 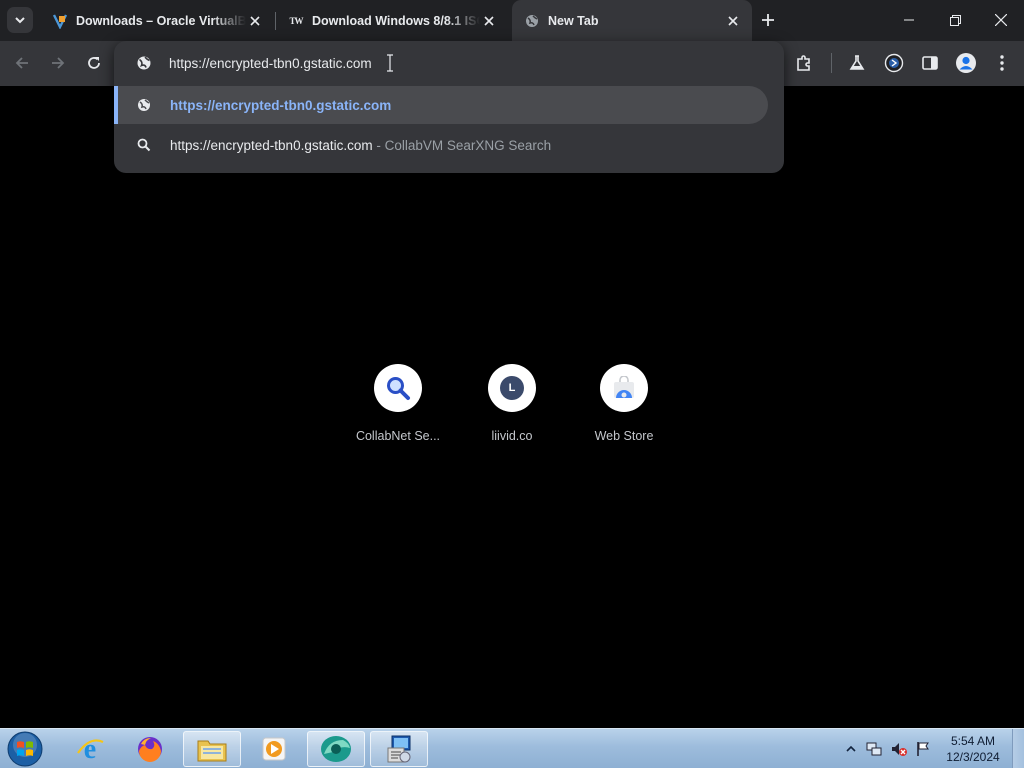 I want to click on plus-icon, so click(x=768, y=20).